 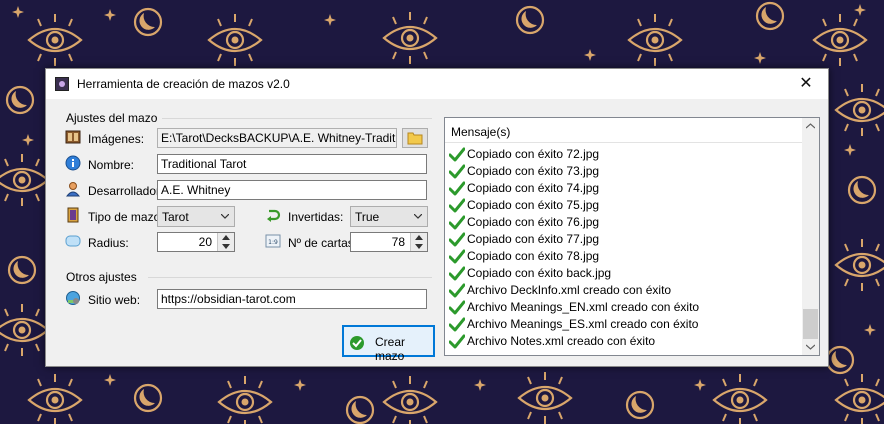 What do you see at coordinates (73, 298) in the screenshot?
I see `website-icon` at bounding box center [73, 298].